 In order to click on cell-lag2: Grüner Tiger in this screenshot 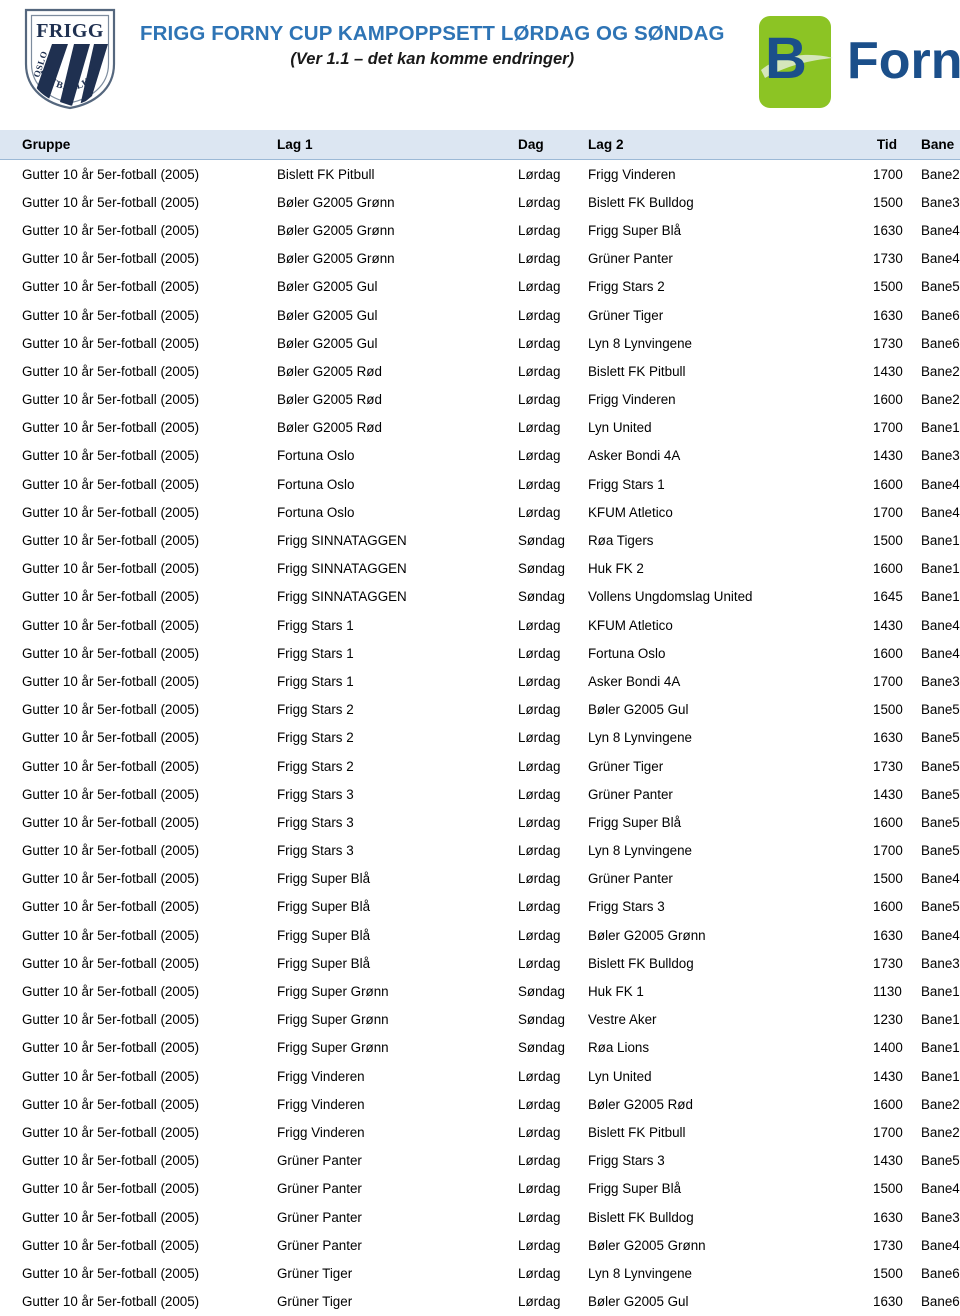, I will do `click(626, 315)`.